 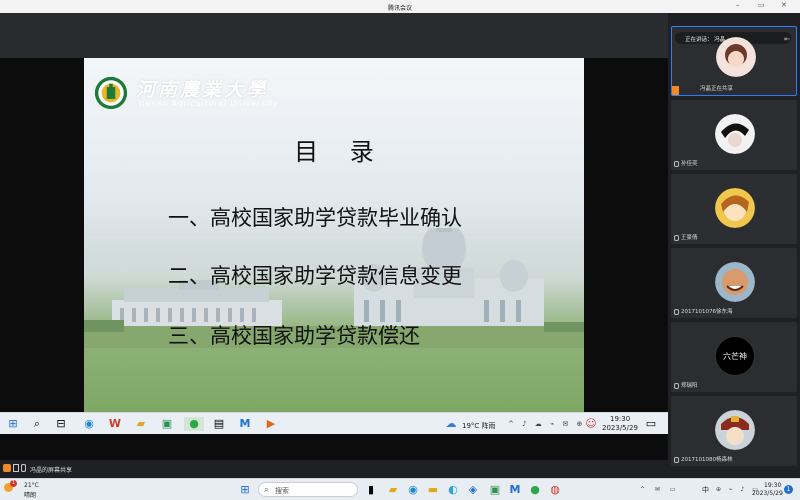 I want to click on participant-tile-2: 孙佳奕, so click(x=734, y=135).